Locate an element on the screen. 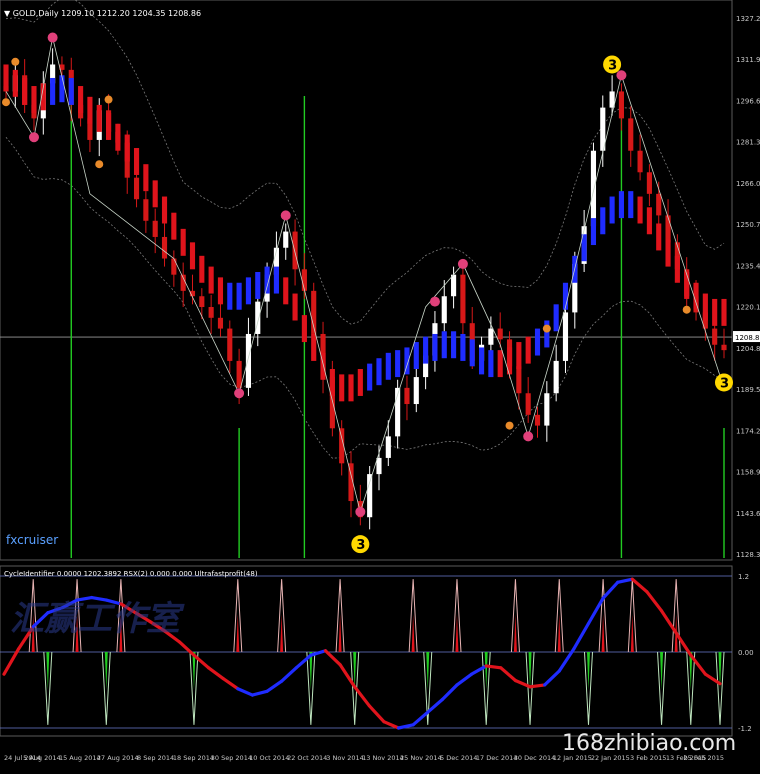  y-tick-label: 1235.45 is located at coordinates (748, 266).